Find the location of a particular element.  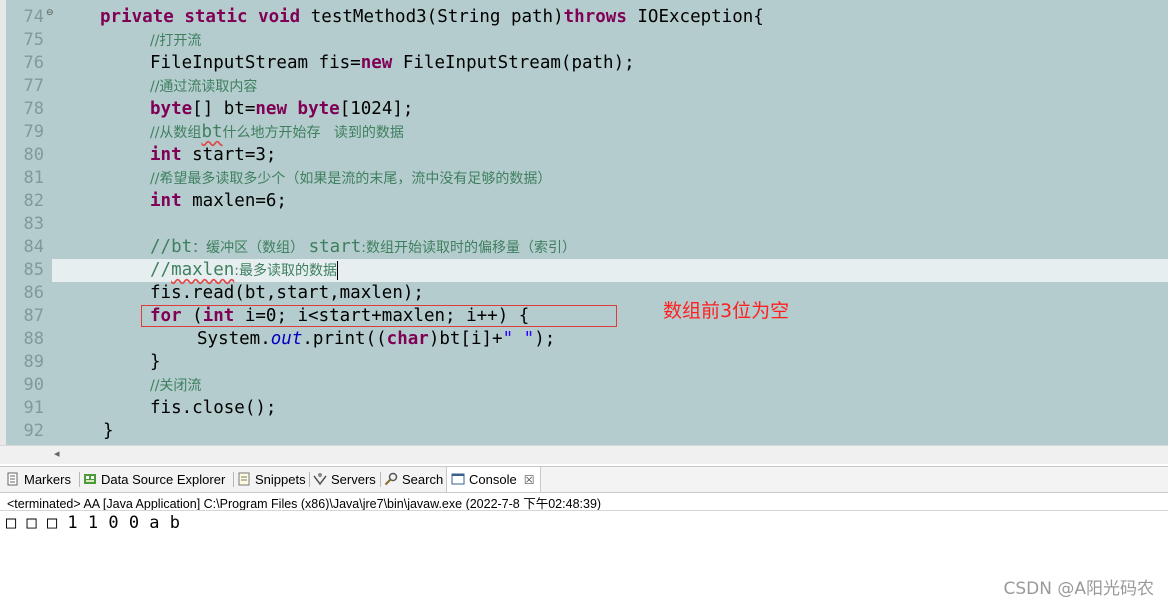

code-line-75: //打开流 is located at coordinates (175, 40).